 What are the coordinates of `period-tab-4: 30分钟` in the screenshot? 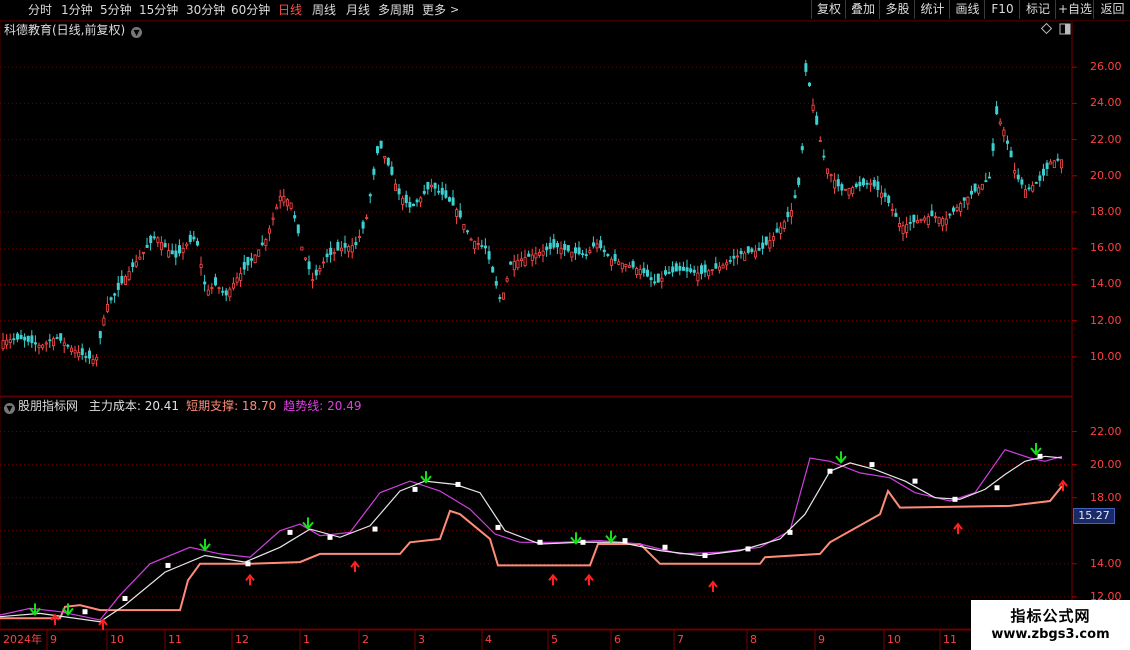 It's located at (205, 10).